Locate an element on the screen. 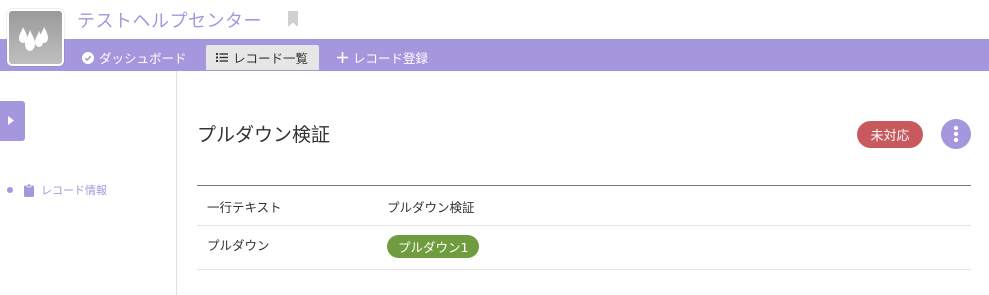 Image resolution: width=989 pixels, height=295 pixels. field-row: 一行テキスト プルダウン検証 is located at coordinates (584, 206).